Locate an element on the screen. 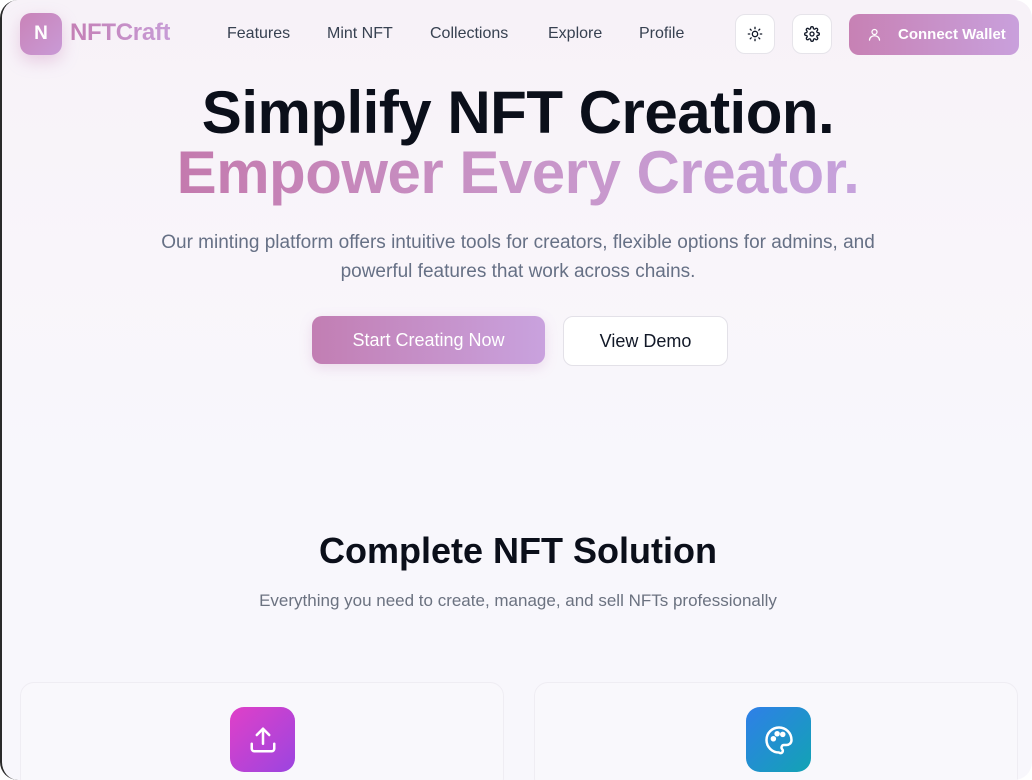  user-icon is located at coordinates (874, 34).